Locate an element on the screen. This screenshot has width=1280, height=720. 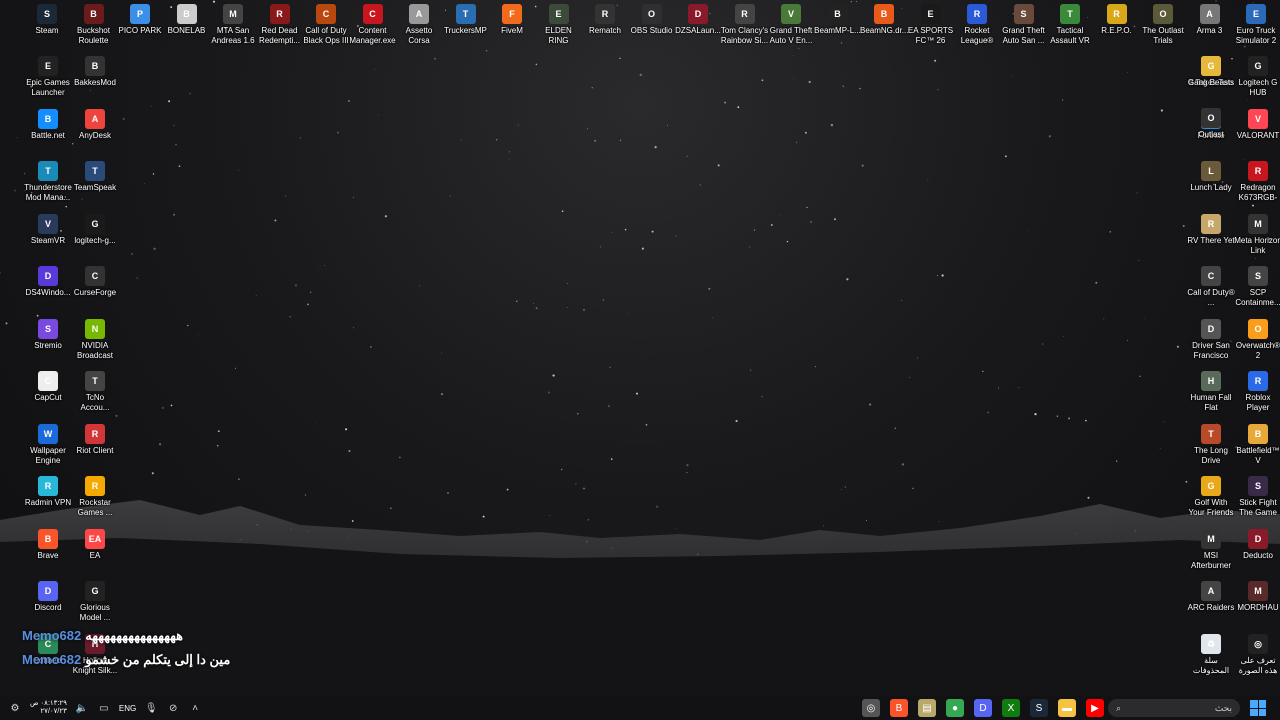
desktop-shortcut: EA EA is located at coordinates (95, 544).